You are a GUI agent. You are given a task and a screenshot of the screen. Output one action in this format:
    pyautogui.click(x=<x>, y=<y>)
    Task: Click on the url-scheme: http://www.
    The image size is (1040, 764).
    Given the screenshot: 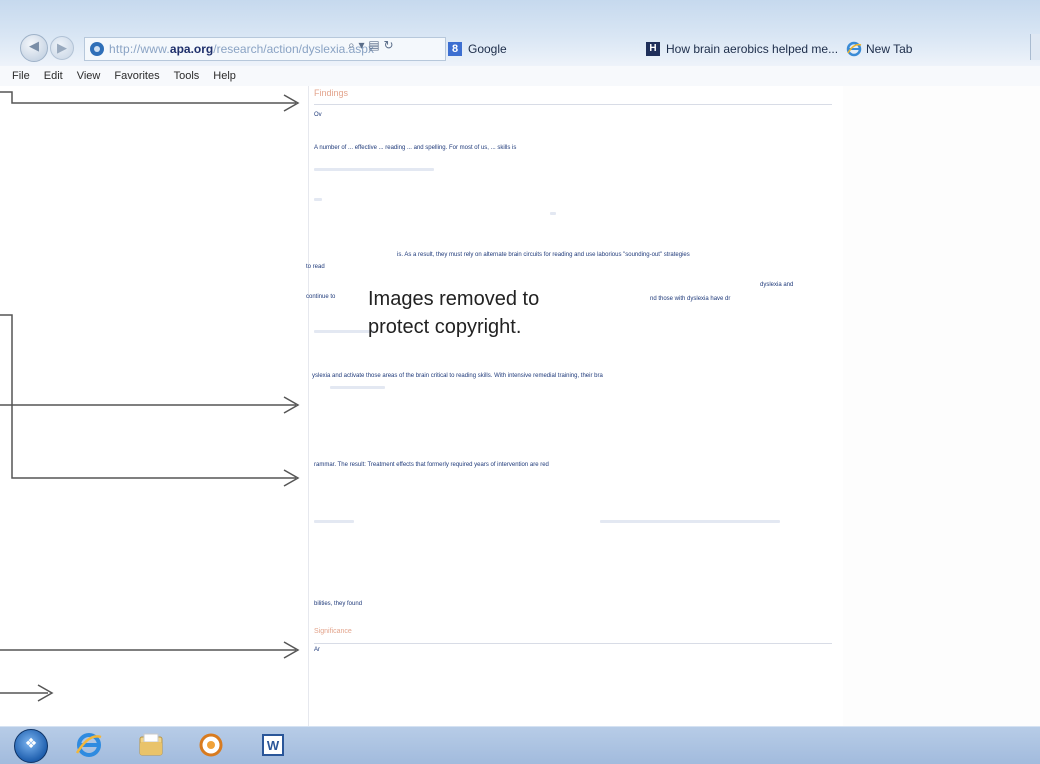 What is the action you would take?
    pyautogui.click(x=139, y=49)
    